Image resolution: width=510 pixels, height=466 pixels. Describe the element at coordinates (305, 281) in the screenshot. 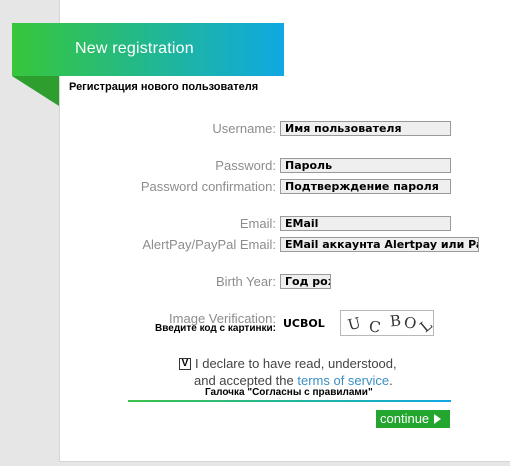

I see `birth-year-input: Год рождения` at that location.